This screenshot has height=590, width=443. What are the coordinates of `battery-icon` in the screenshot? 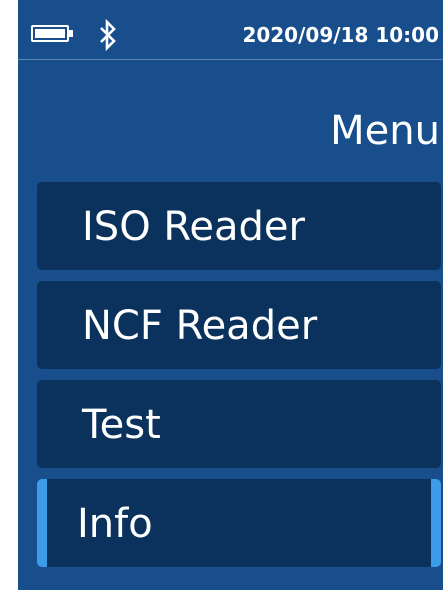 It's located at (50, 33).